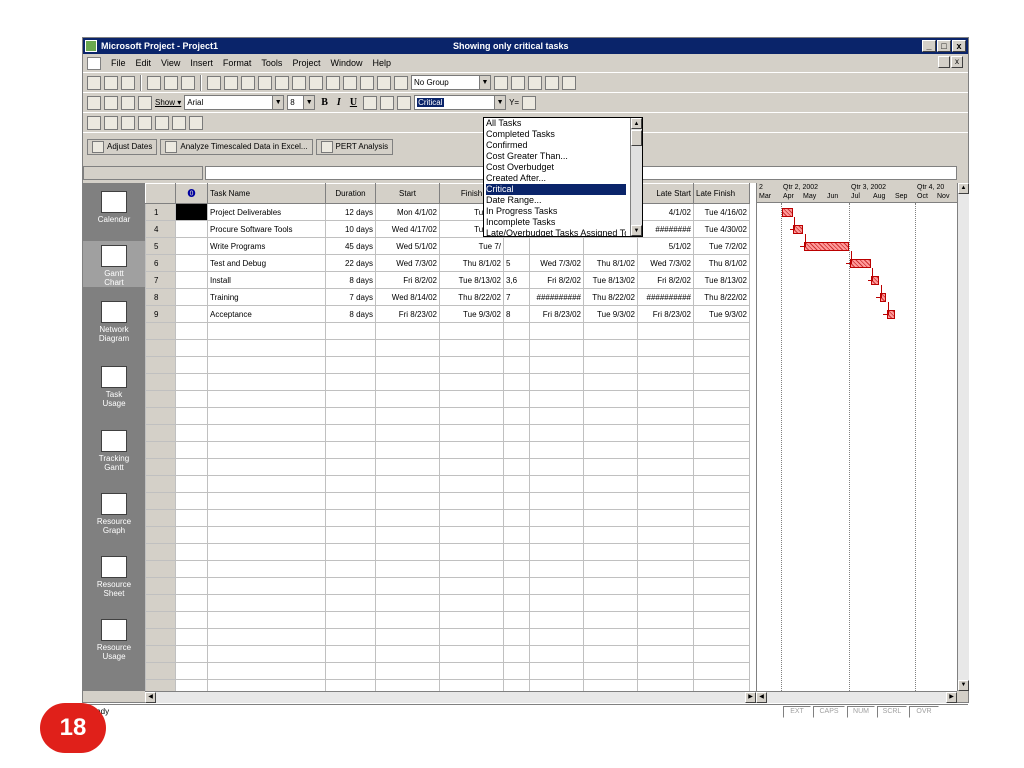 The width and height of the screenshot is (1024, 768). What do you see at coordinates (381, 63) in the screenshot?
I see `menu-help: Help` at bounding box center [381, 63].